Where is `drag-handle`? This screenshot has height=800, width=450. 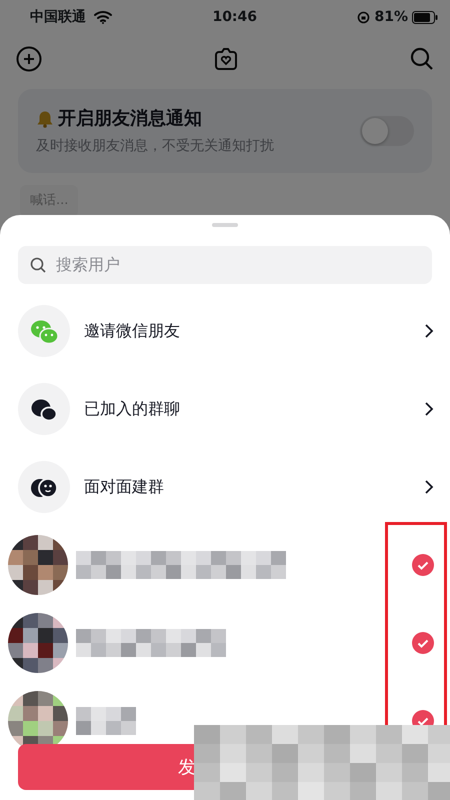
drag-handle is located at coordinates (225, 225).